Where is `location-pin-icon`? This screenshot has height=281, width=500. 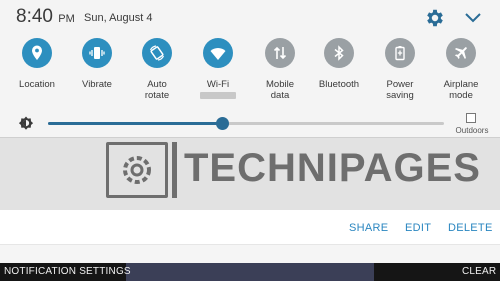
location-pin-icon is located at coordinates (37, 52).